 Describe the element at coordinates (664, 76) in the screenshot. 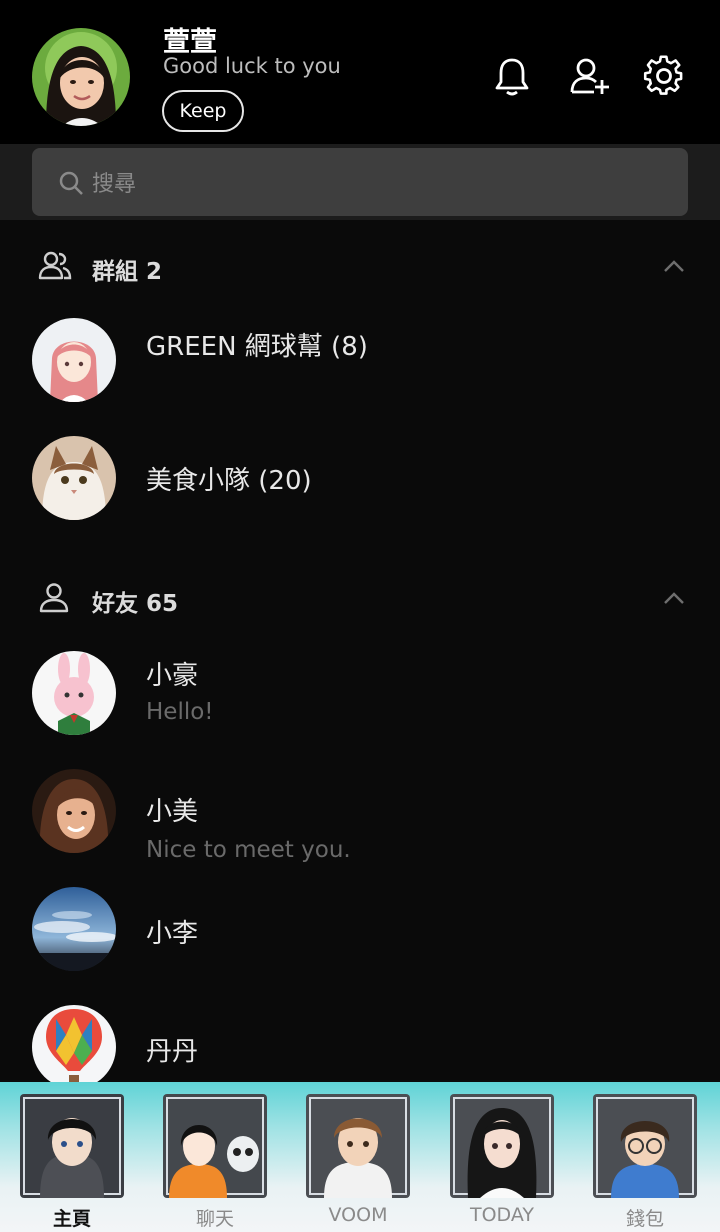

I see `gear-icon` at that location.